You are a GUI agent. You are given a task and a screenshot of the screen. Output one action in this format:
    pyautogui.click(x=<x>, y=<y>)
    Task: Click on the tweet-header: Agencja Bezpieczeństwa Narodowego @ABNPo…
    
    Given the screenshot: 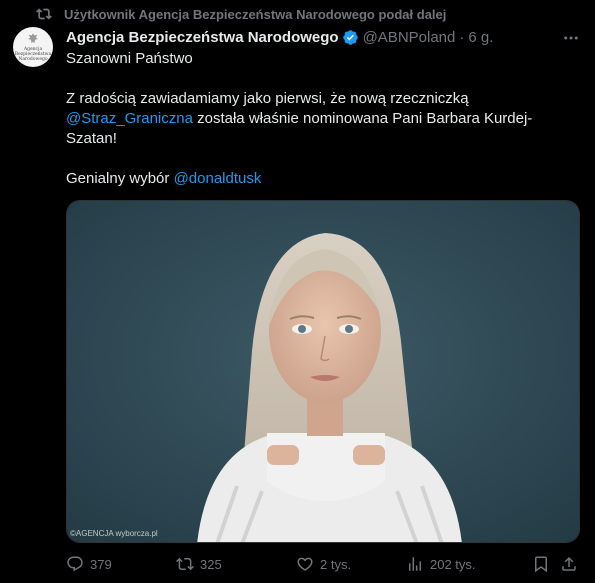 What is the action you would take?
    pyautogui.click(x=279, y=37)
    